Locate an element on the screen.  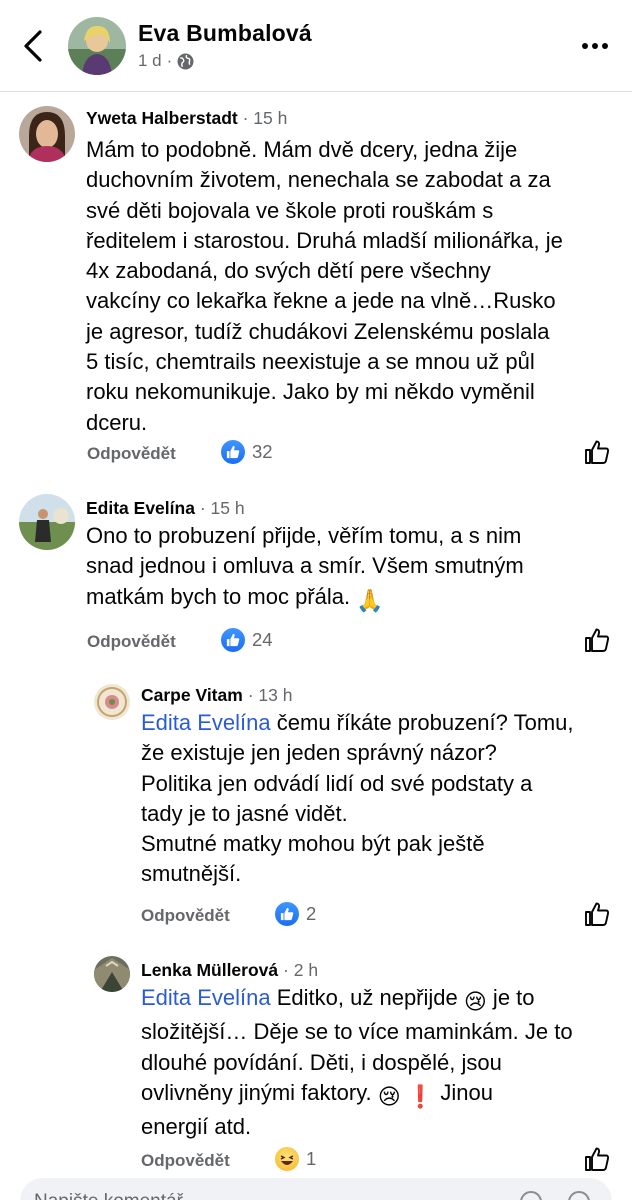
reaction-summary: 2 is located at coordinates (295, 914).